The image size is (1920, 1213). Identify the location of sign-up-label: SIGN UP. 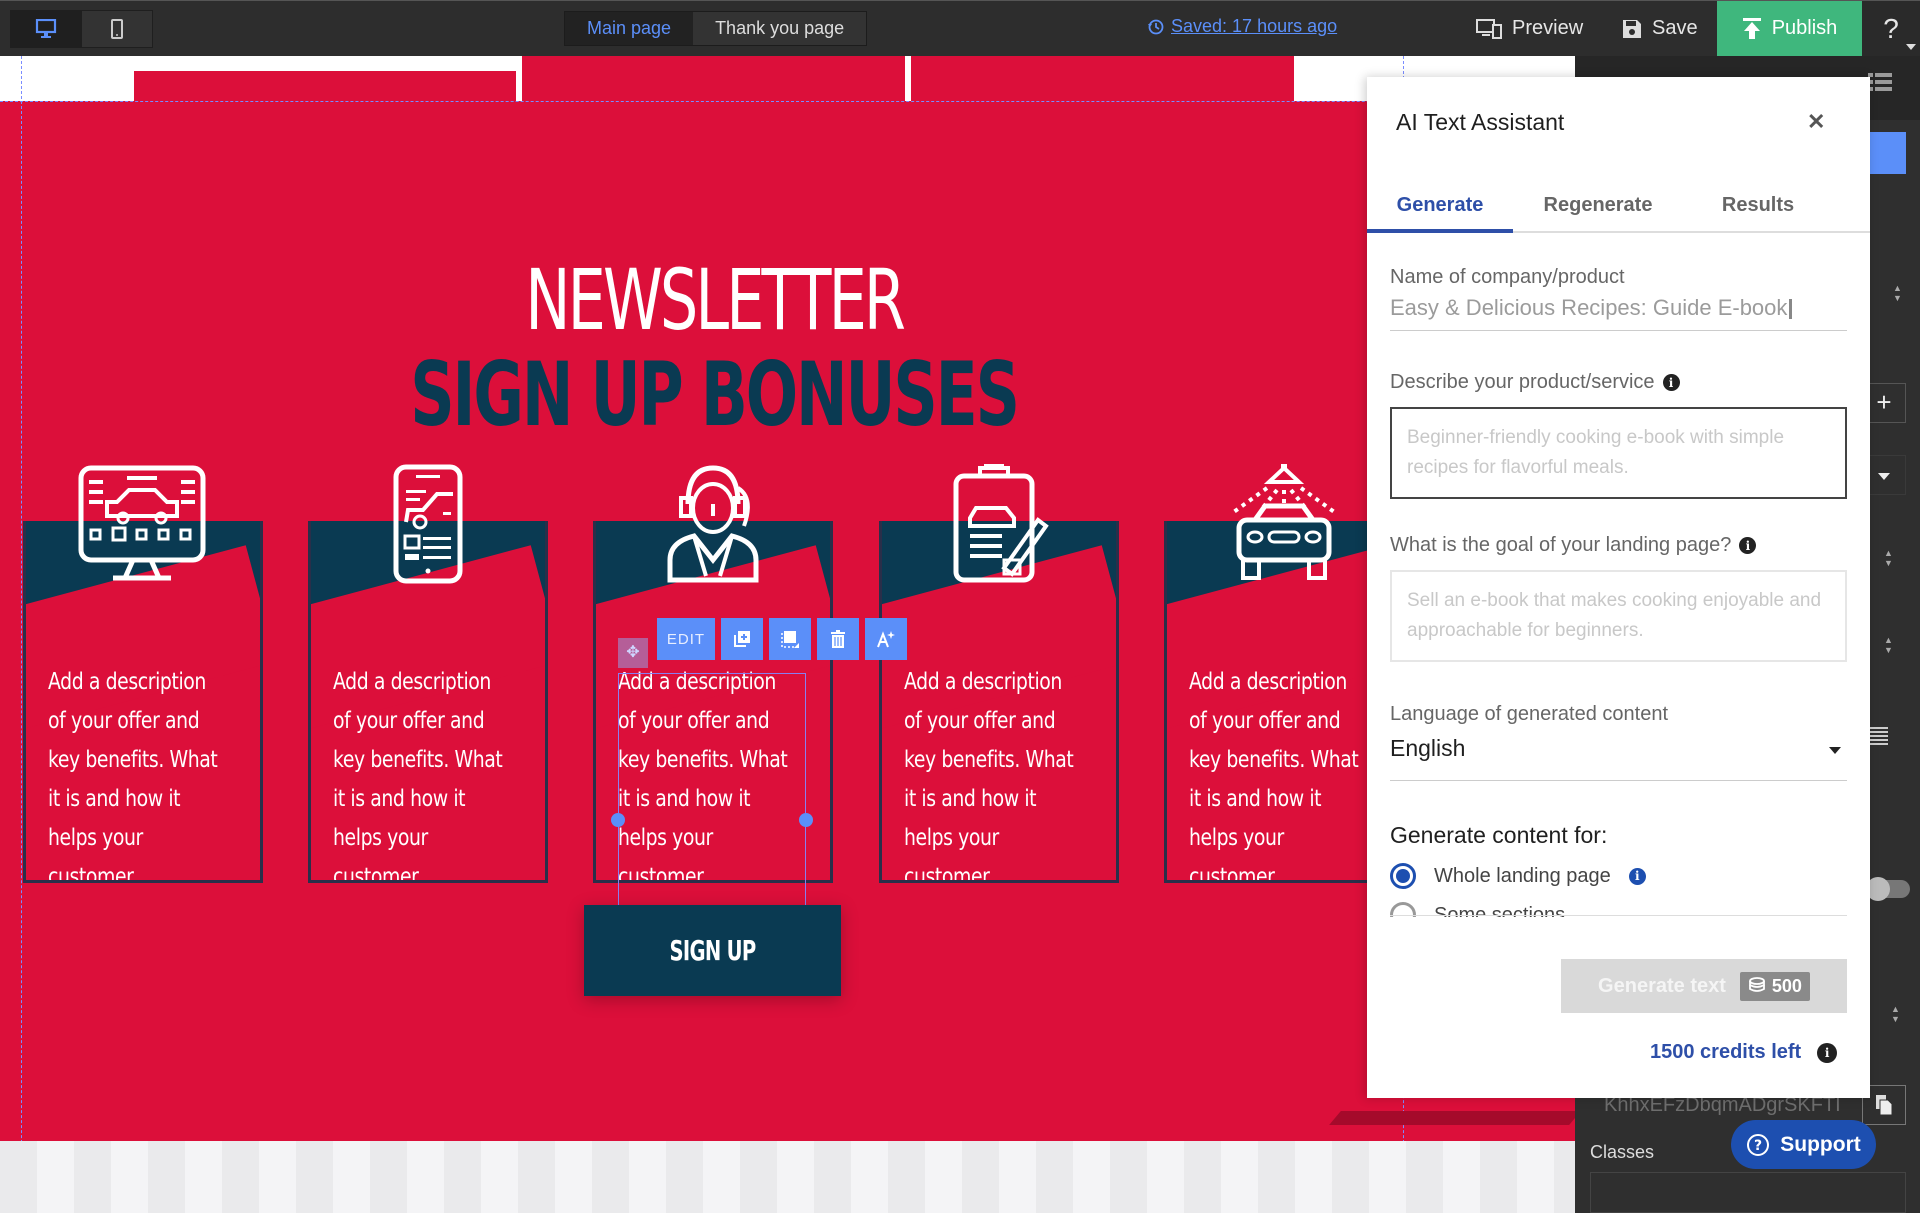
(712, 950).